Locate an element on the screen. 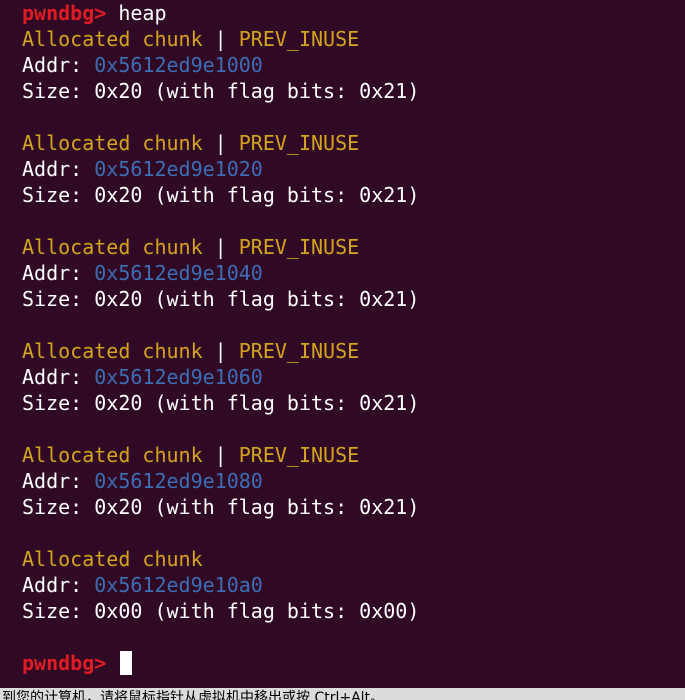 The height and width of the screenshot is (700, 685). chunk-address: 0x5612ed9e1020 is located at coordinates (178, 169).